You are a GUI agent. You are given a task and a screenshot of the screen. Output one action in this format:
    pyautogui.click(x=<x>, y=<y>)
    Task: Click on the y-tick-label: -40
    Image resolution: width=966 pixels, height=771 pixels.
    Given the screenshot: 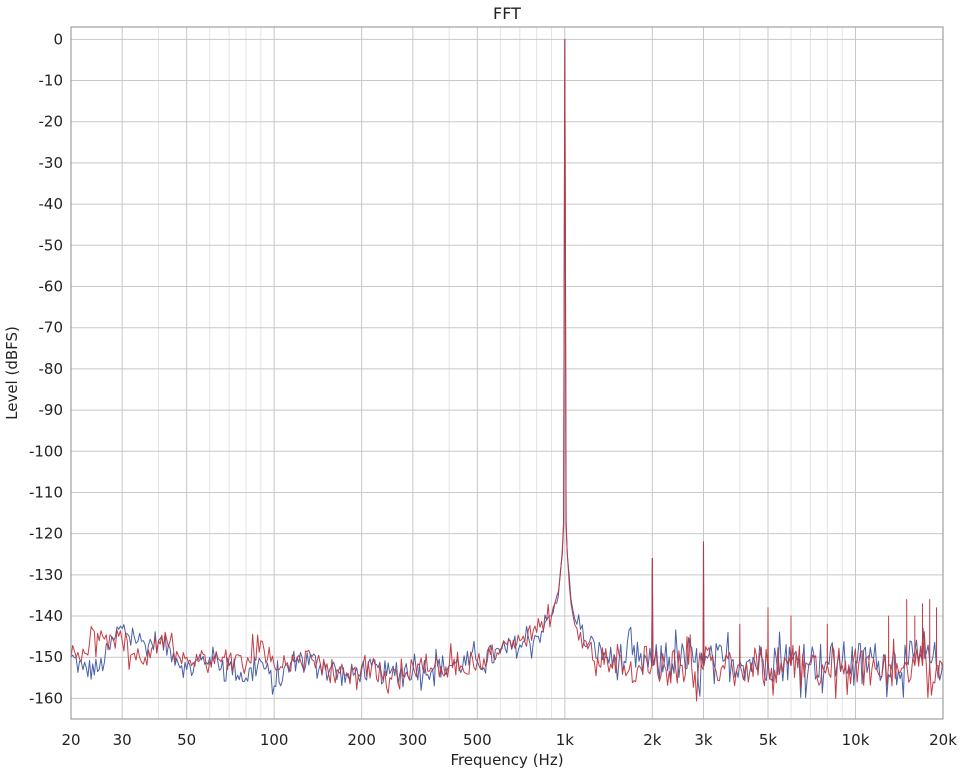 What is the action you would take?
    pyautogui.click(x=51, y=204)
    